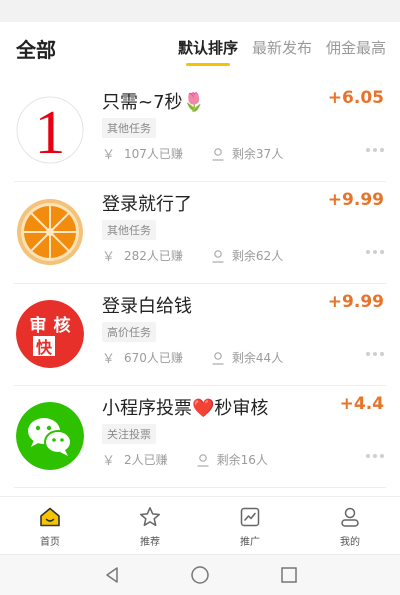 This screenshot has height=595, width=400. What do you see at coordinates (50, 542) in the screenshot?
I see `tab-home-label: 首页` at bounding box center [50, 542].